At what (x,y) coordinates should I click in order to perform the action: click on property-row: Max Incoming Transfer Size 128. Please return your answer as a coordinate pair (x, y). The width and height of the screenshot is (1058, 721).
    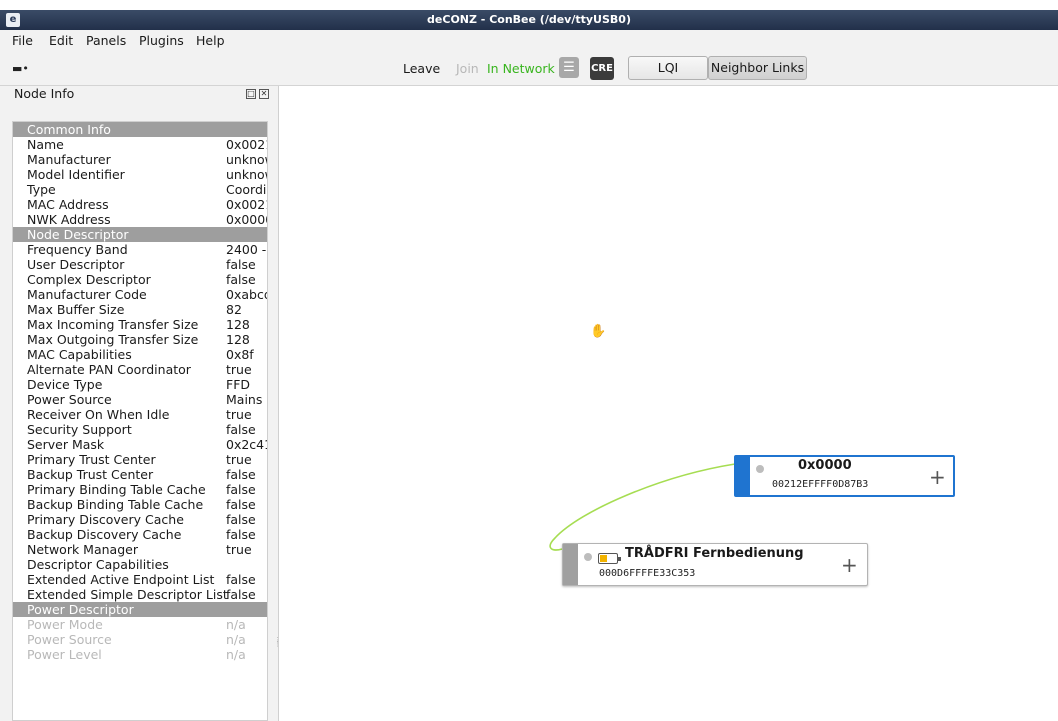
    Looking at the image, I should click on (140, 324).